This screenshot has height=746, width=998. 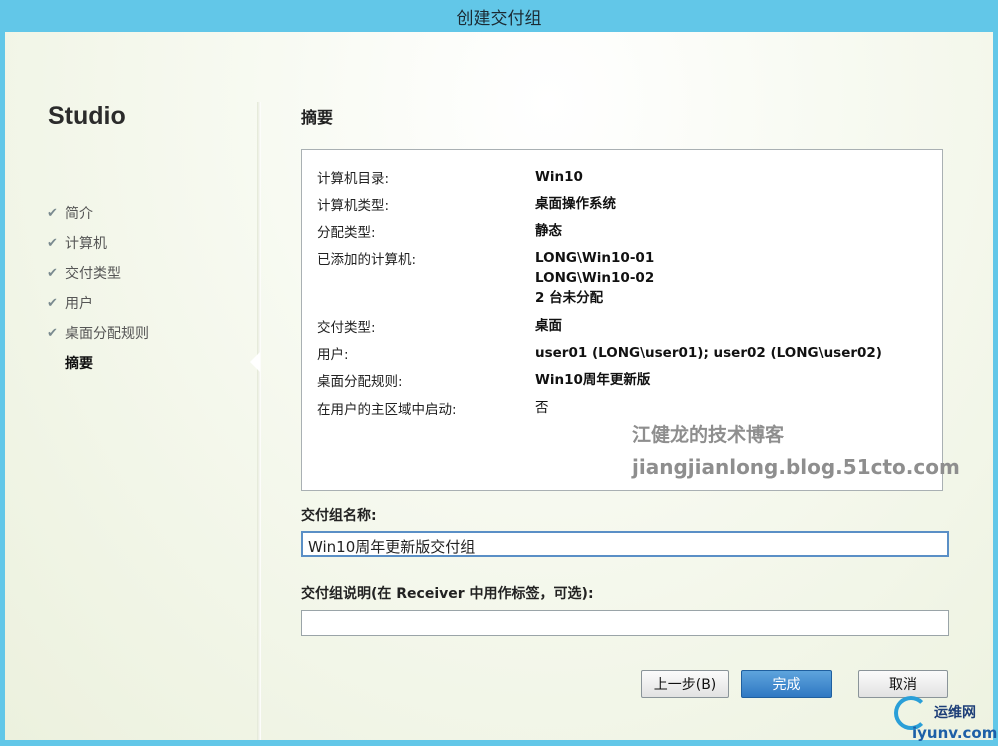 I want to click on step-summary: 摘要, so click(x=98, y=363).